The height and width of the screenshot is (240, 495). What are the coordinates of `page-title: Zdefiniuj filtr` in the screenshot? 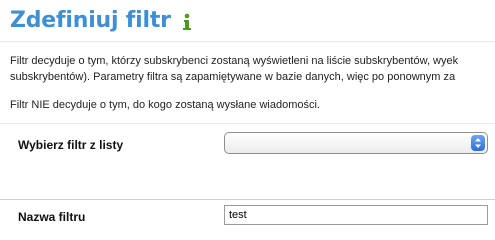 It's located at (90, 20).